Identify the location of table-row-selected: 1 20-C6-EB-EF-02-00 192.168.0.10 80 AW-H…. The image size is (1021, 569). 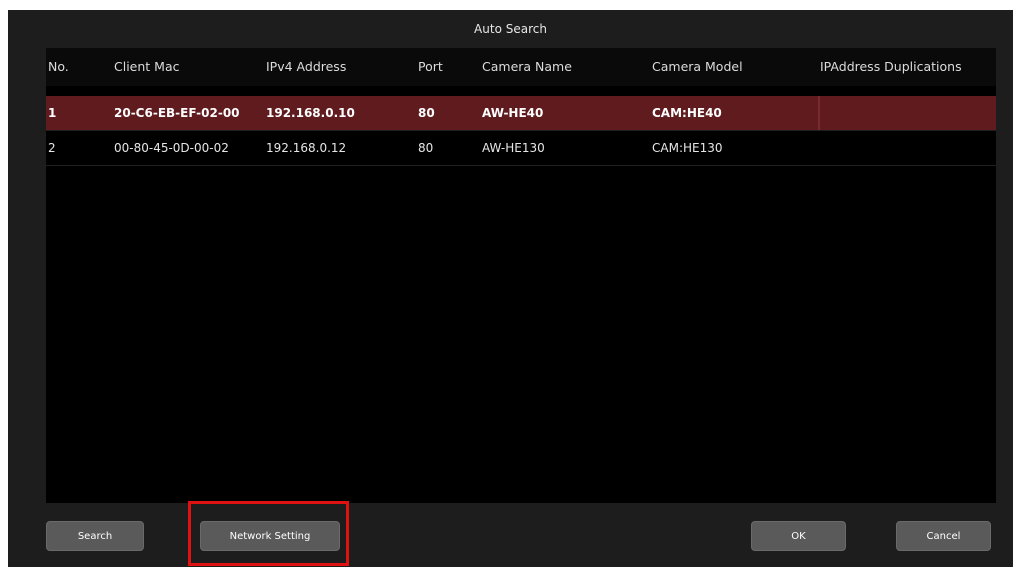
(521, 113).